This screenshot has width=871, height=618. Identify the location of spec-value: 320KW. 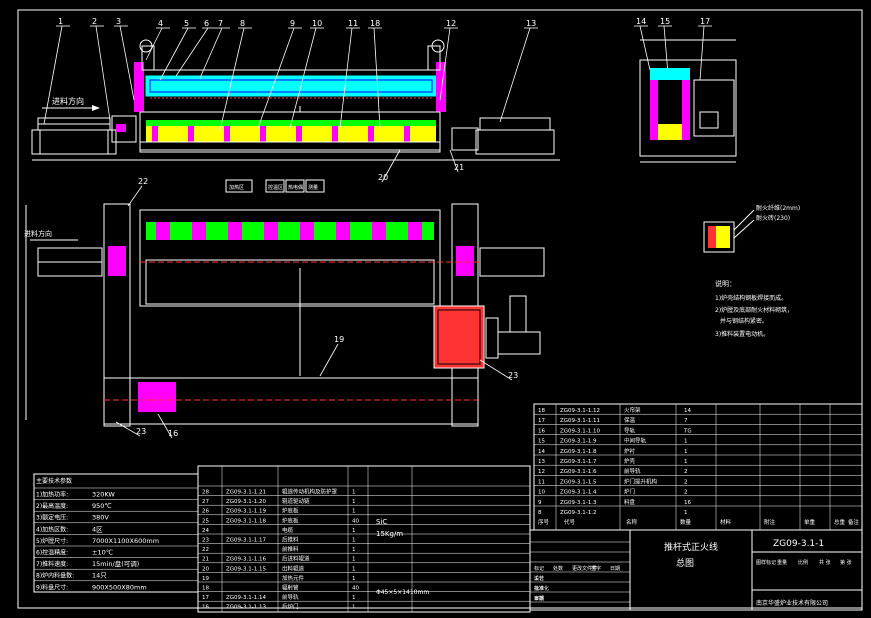
(103, 495).